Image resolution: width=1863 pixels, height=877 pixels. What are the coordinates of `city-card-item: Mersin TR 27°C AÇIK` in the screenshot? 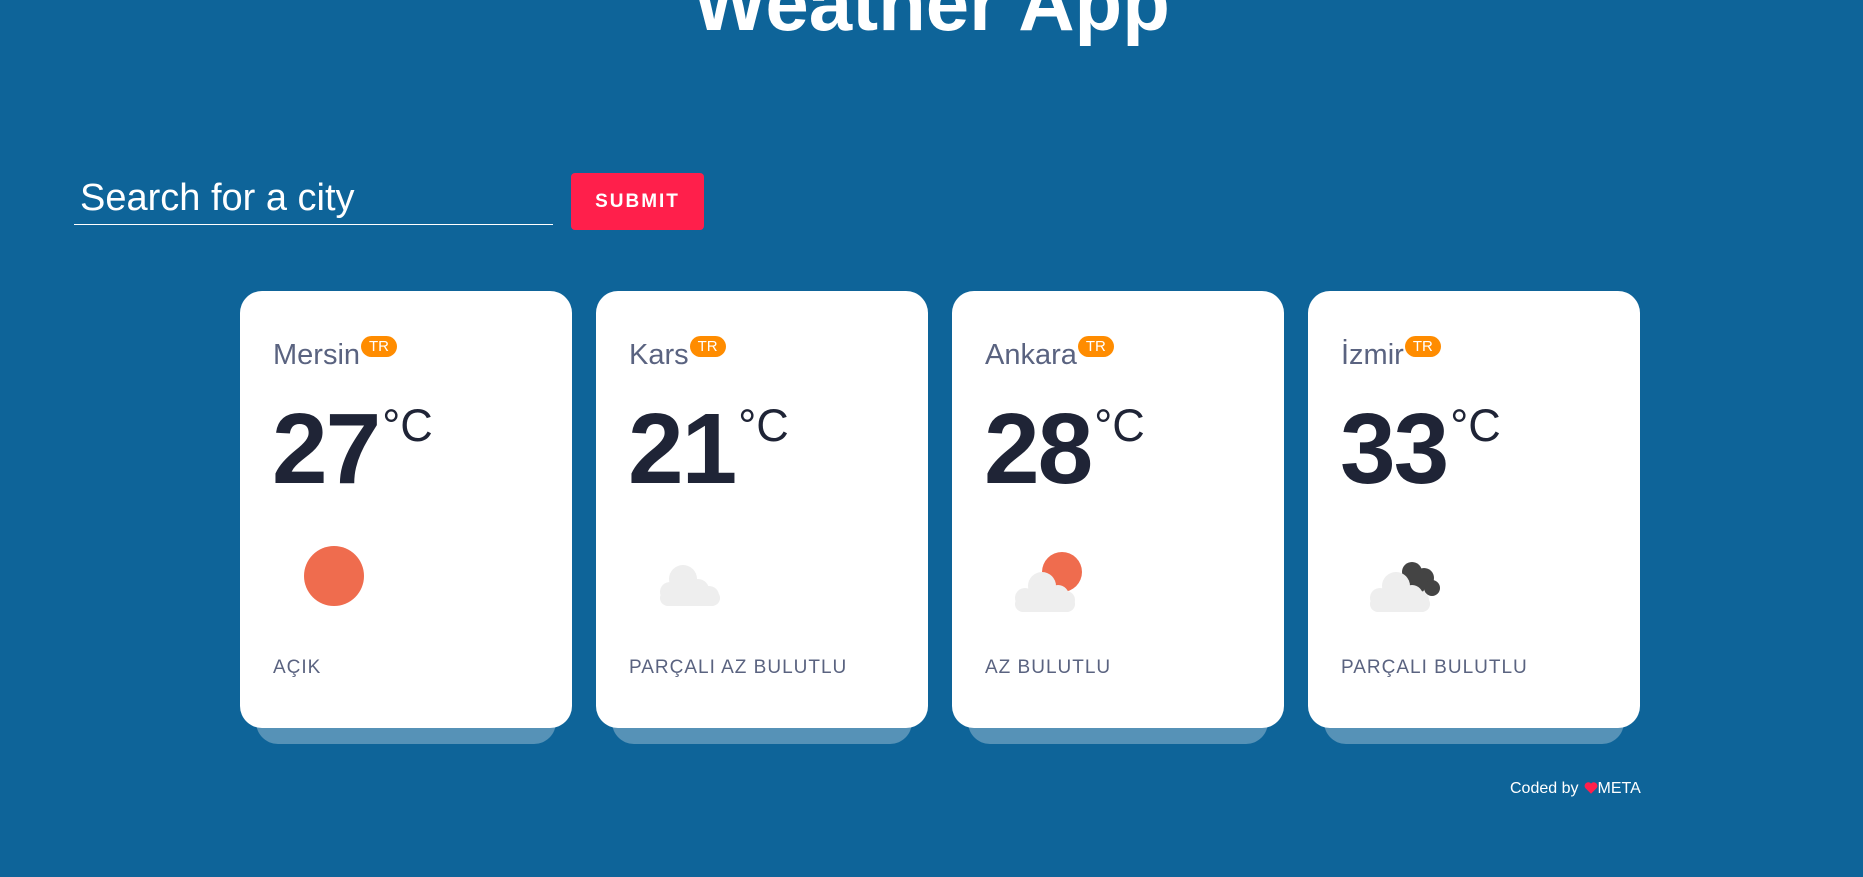 It's located at (406, 517).